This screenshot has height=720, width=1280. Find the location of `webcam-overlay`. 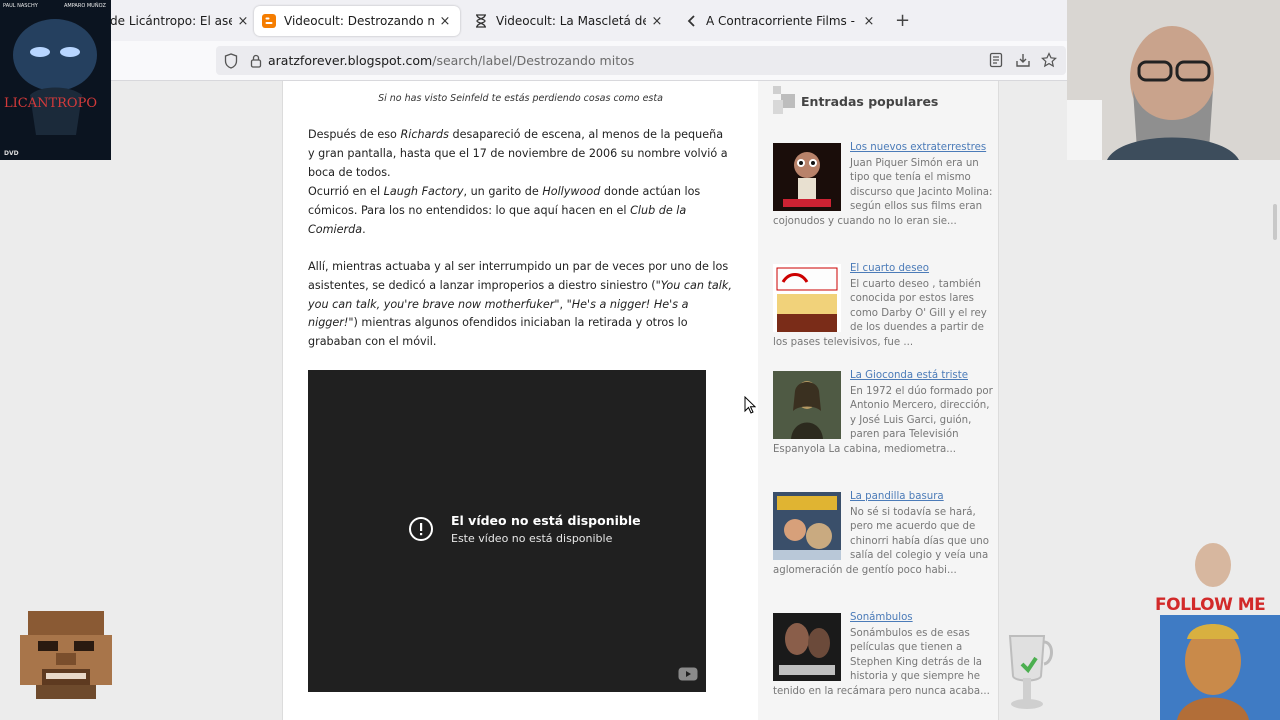

webcam-overlay is located at coordinates (1173, 80).